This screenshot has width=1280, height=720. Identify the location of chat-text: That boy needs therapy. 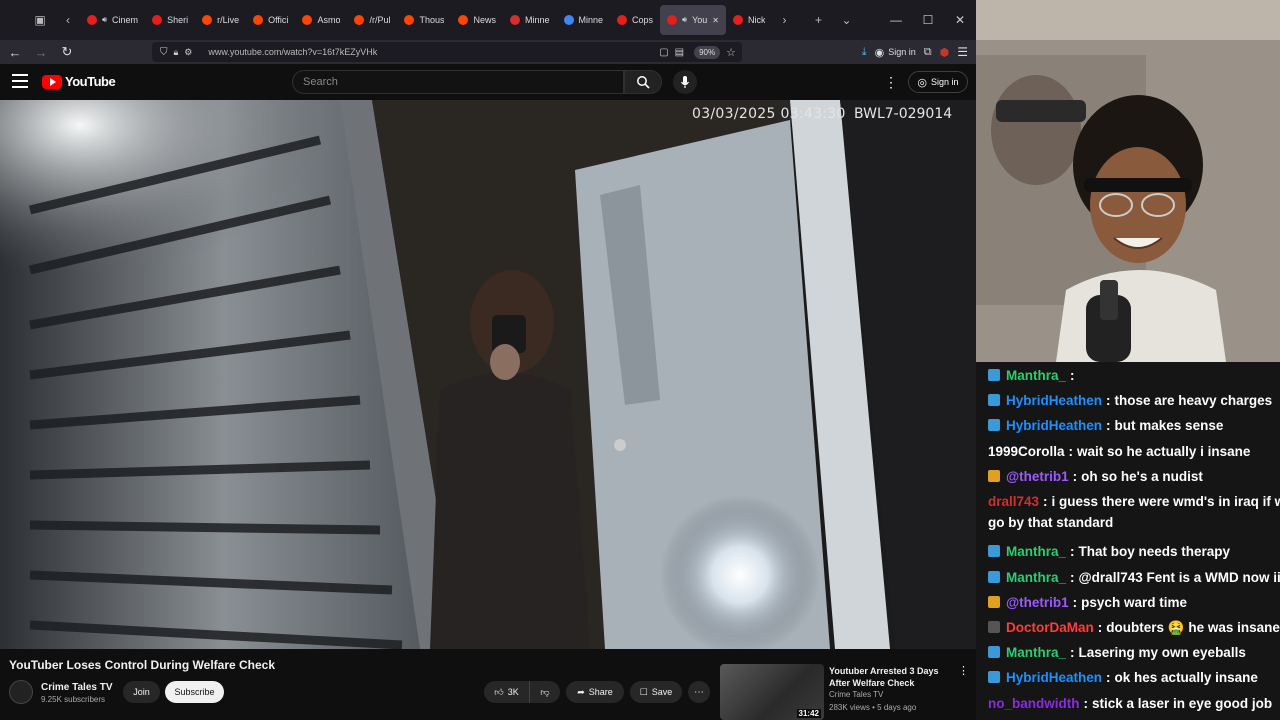
(1154, 552).